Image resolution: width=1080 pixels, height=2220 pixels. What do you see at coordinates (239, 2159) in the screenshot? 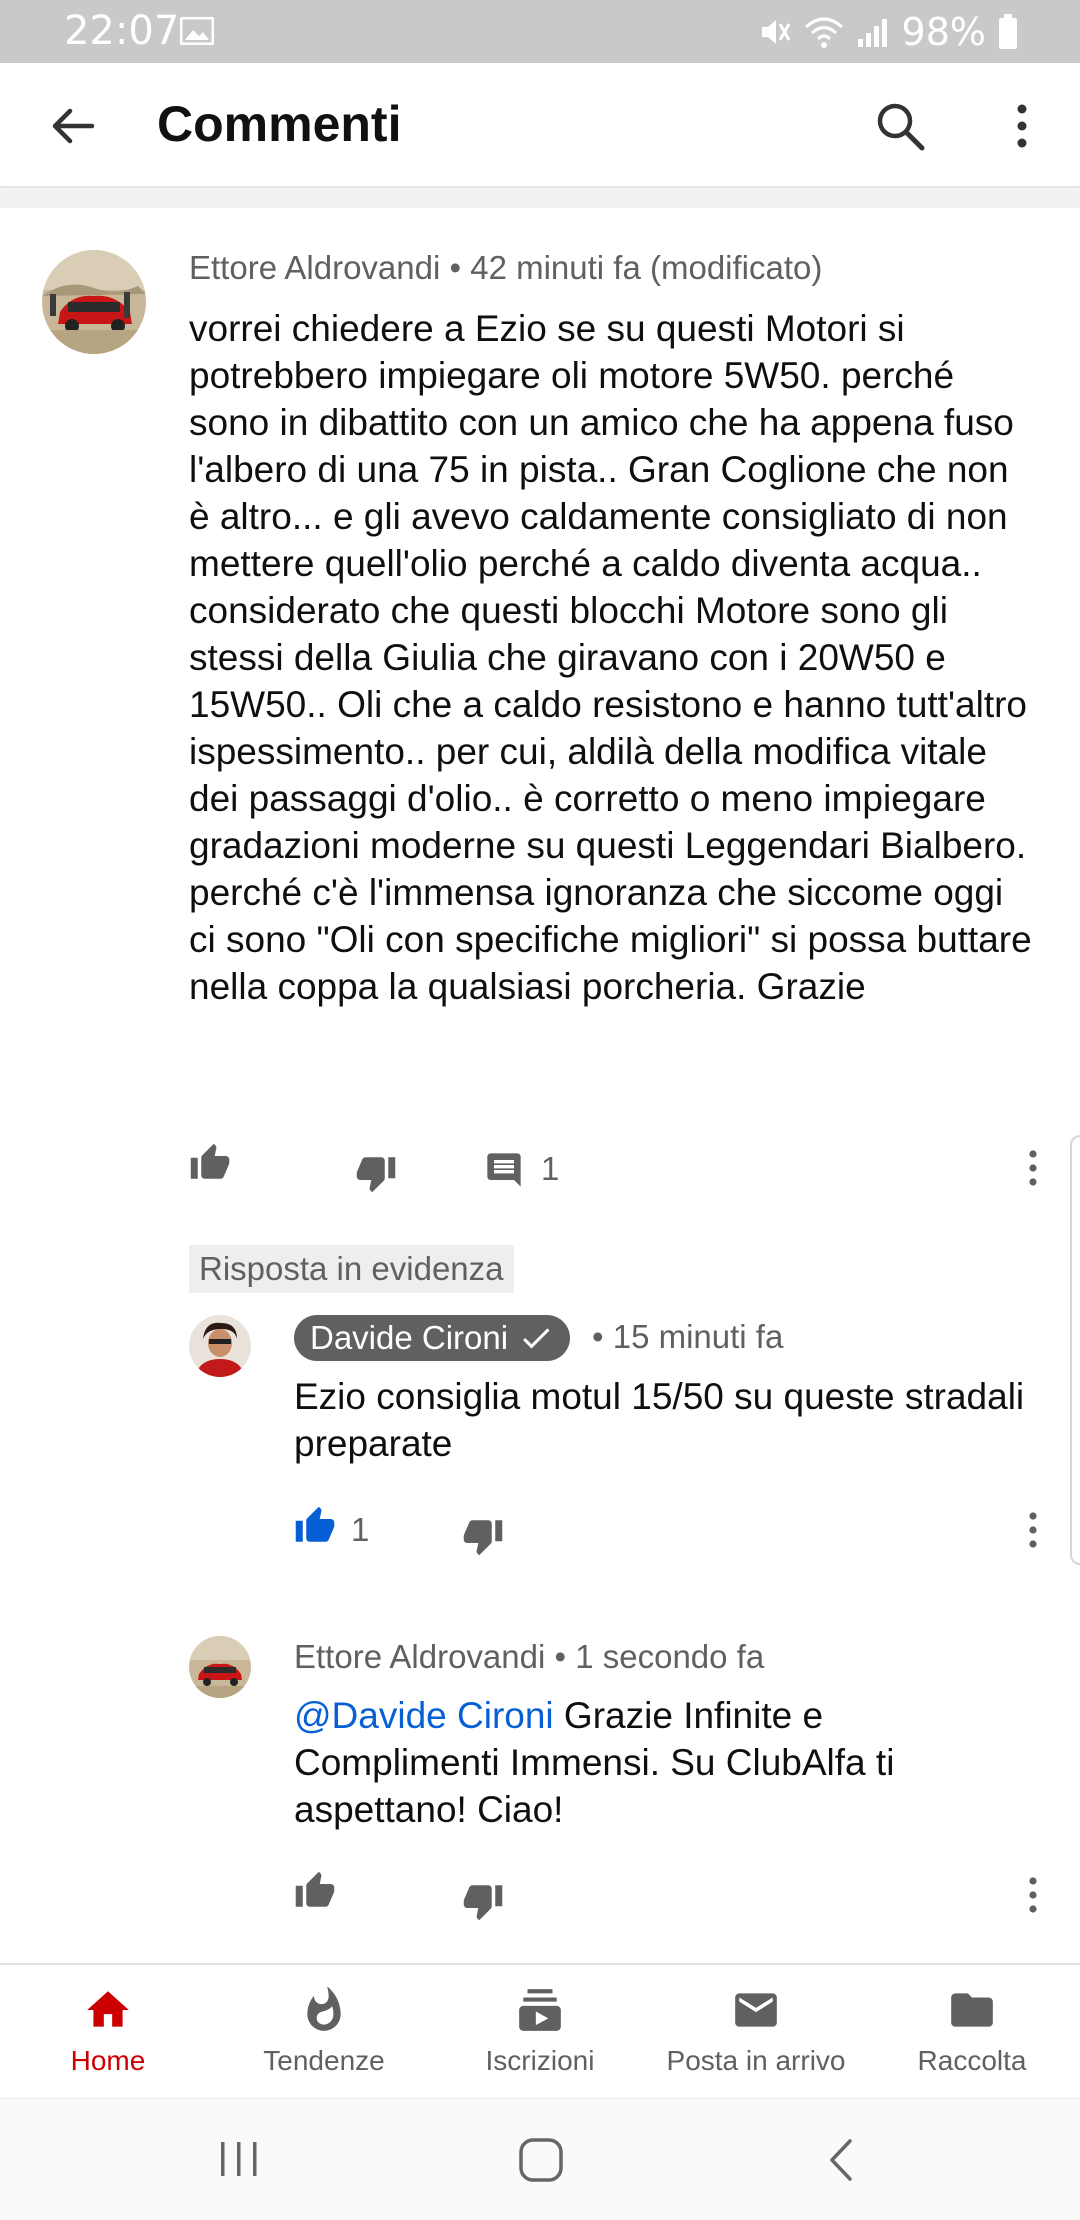
I see `recent-apps-icon` at bounding box center [239, 2159].